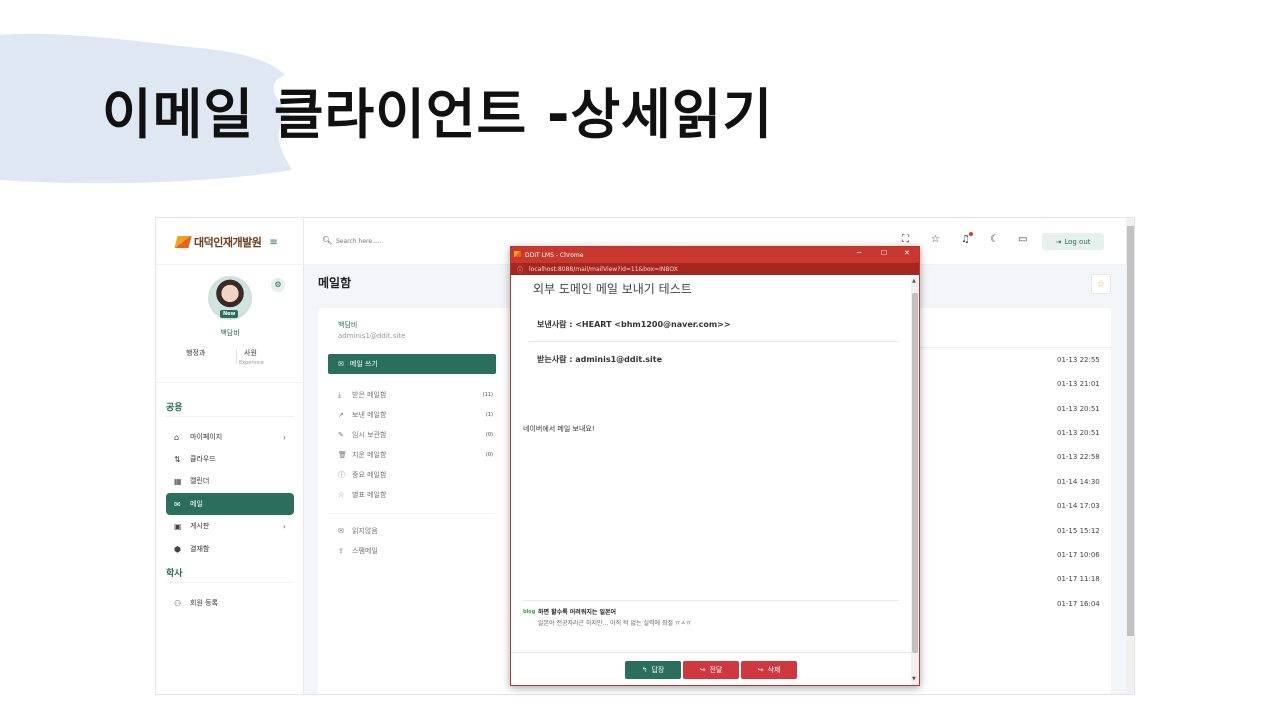  Describe the element at coordinates (599, 359) in the screenshot. I see `mail-to: 받는사람 : adminis1@ddit.site` at that location.